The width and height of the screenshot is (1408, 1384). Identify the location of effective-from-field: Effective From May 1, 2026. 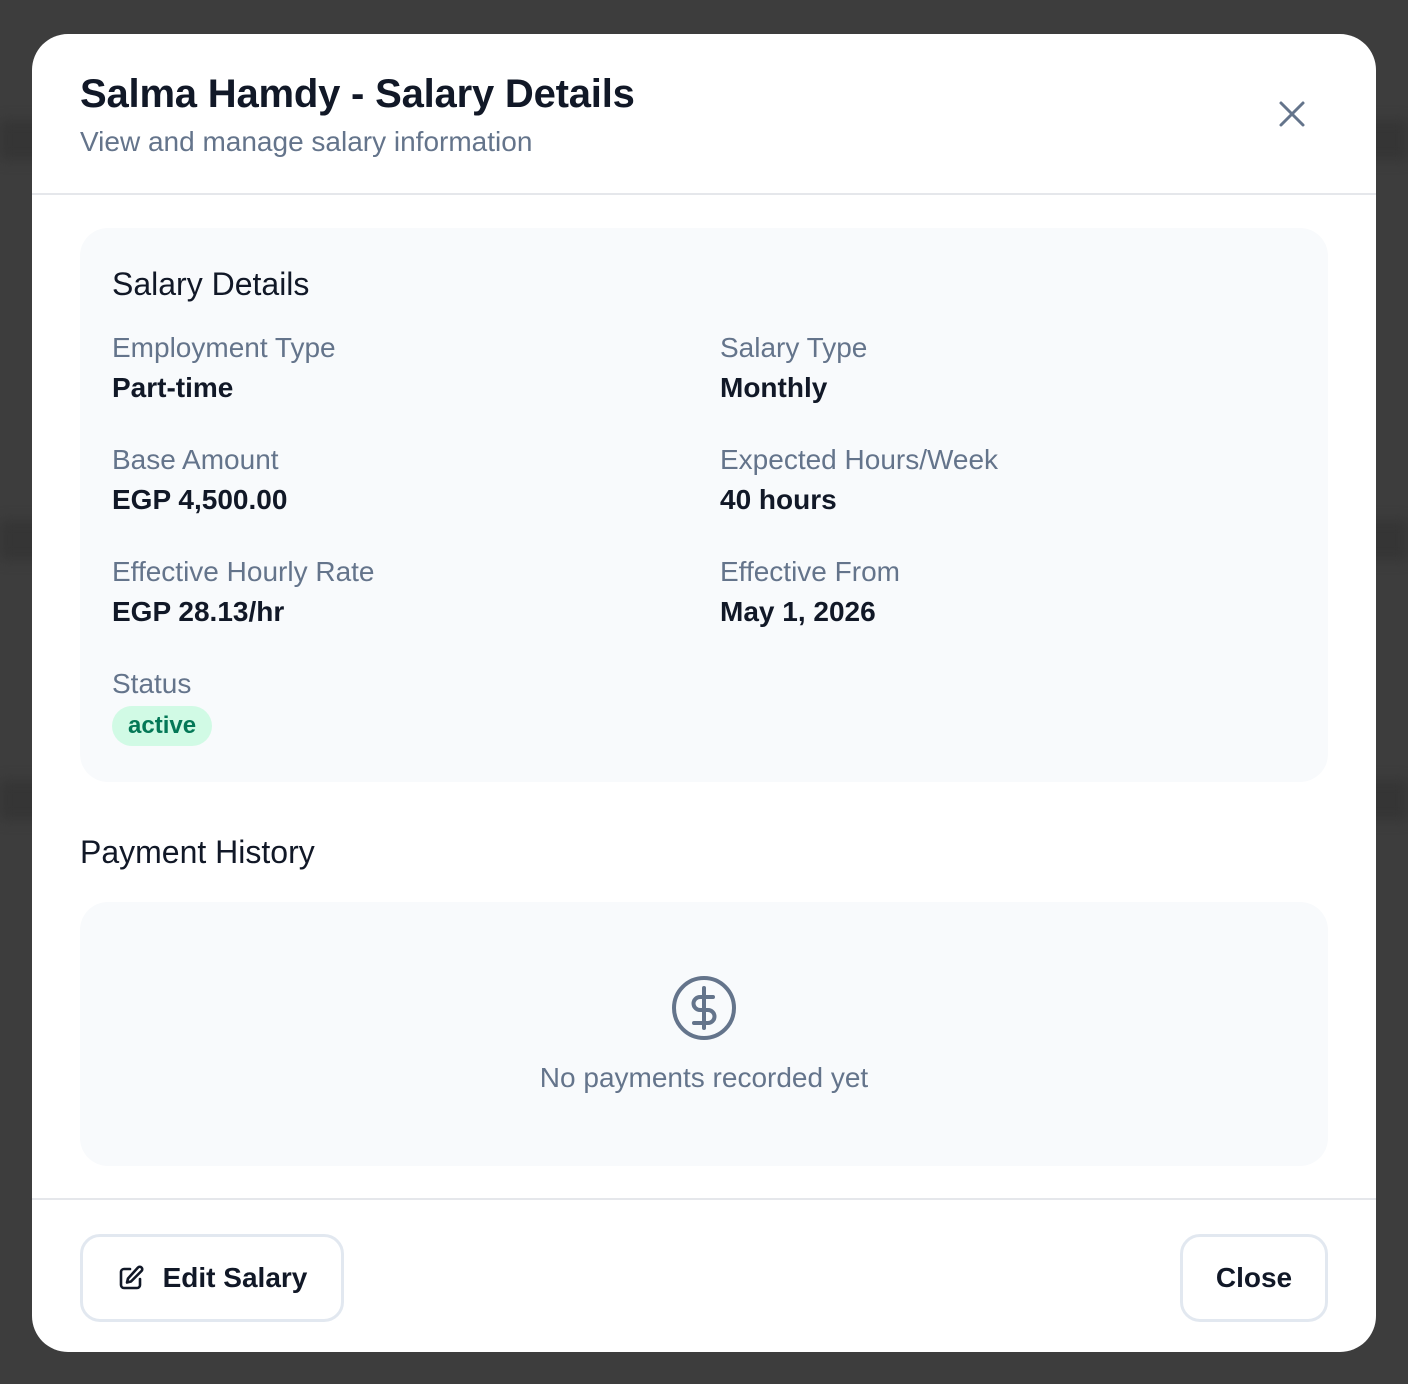
(810, 592).